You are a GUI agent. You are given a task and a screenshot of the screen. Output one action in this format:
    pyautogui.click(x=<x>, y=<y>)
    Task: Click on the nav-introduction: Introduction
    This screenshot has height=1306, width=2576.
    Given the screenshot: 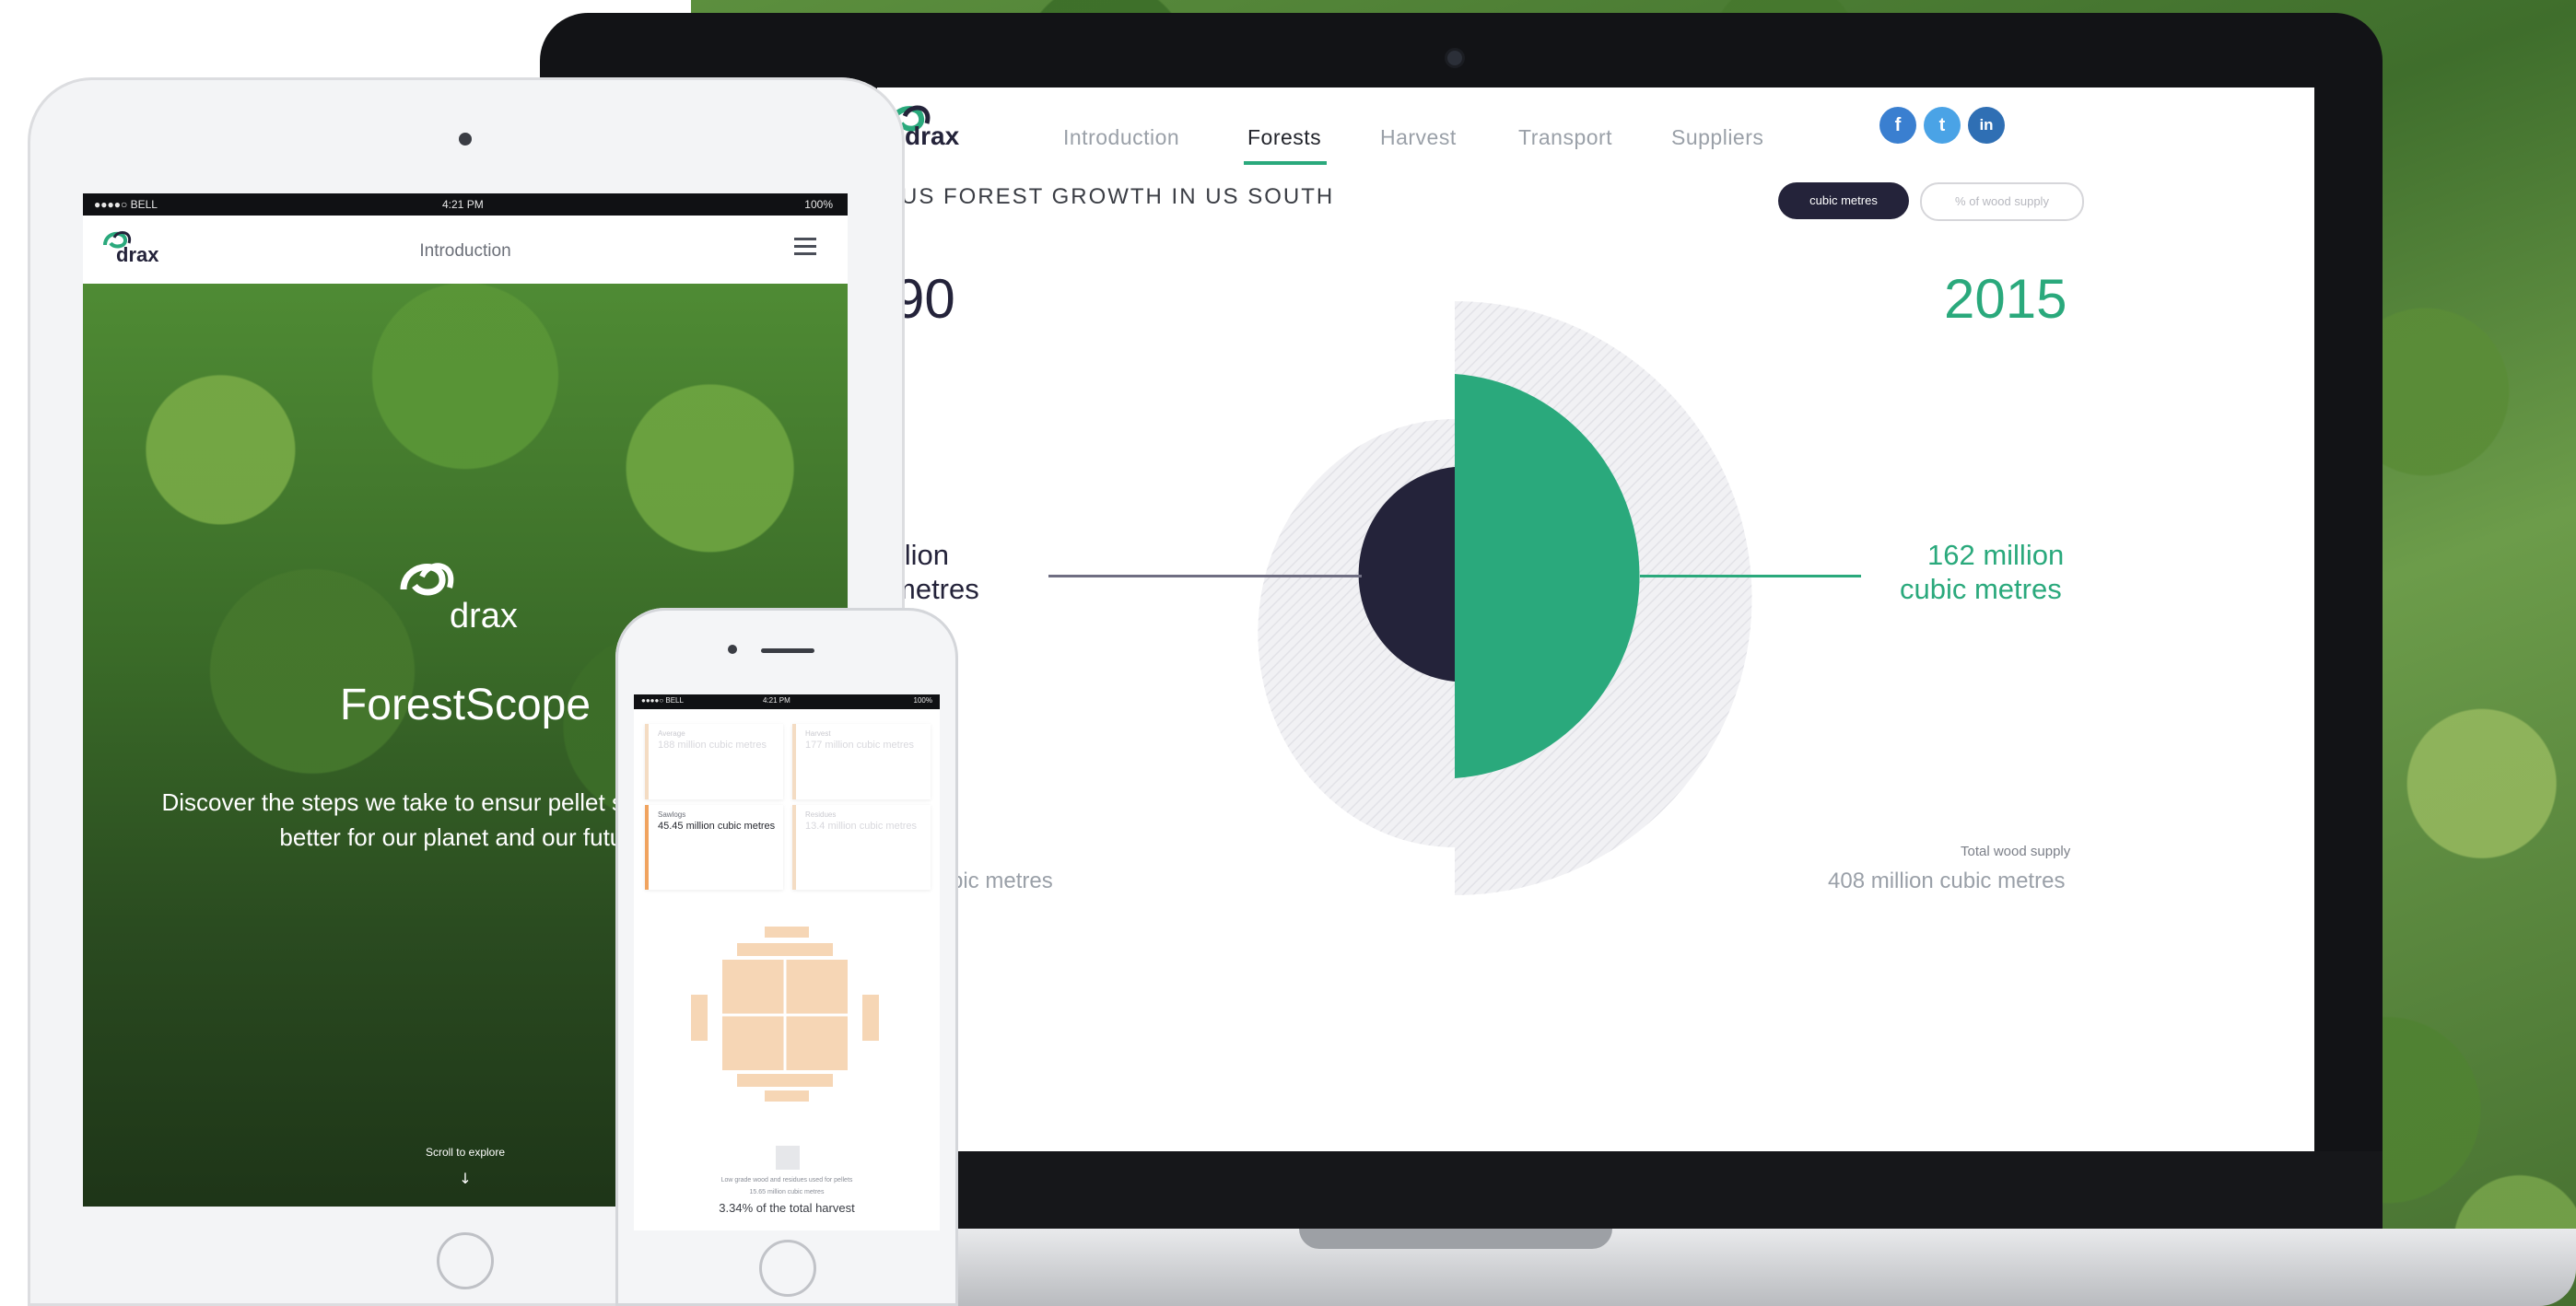 What is the action you would take?
    pyautogui.click(x=1121, y=137)
    